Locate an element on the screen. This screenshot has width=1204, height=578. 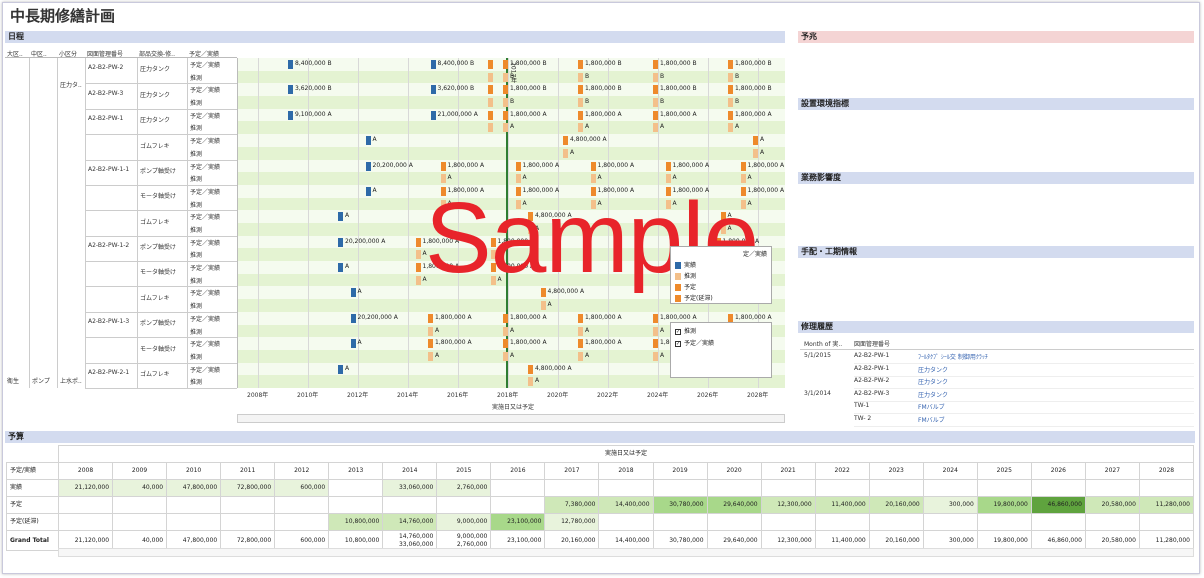
column-header: 図面管理番号 is located at coordinates (111, 53).